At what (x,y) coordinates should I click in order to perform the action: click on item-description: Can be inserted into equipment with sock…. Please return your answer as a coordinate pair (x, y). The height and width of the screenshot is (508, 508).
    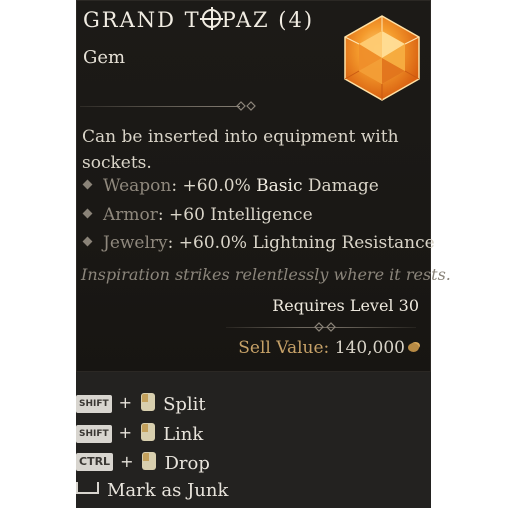
    Looking at the image, I should click on (240, 150).